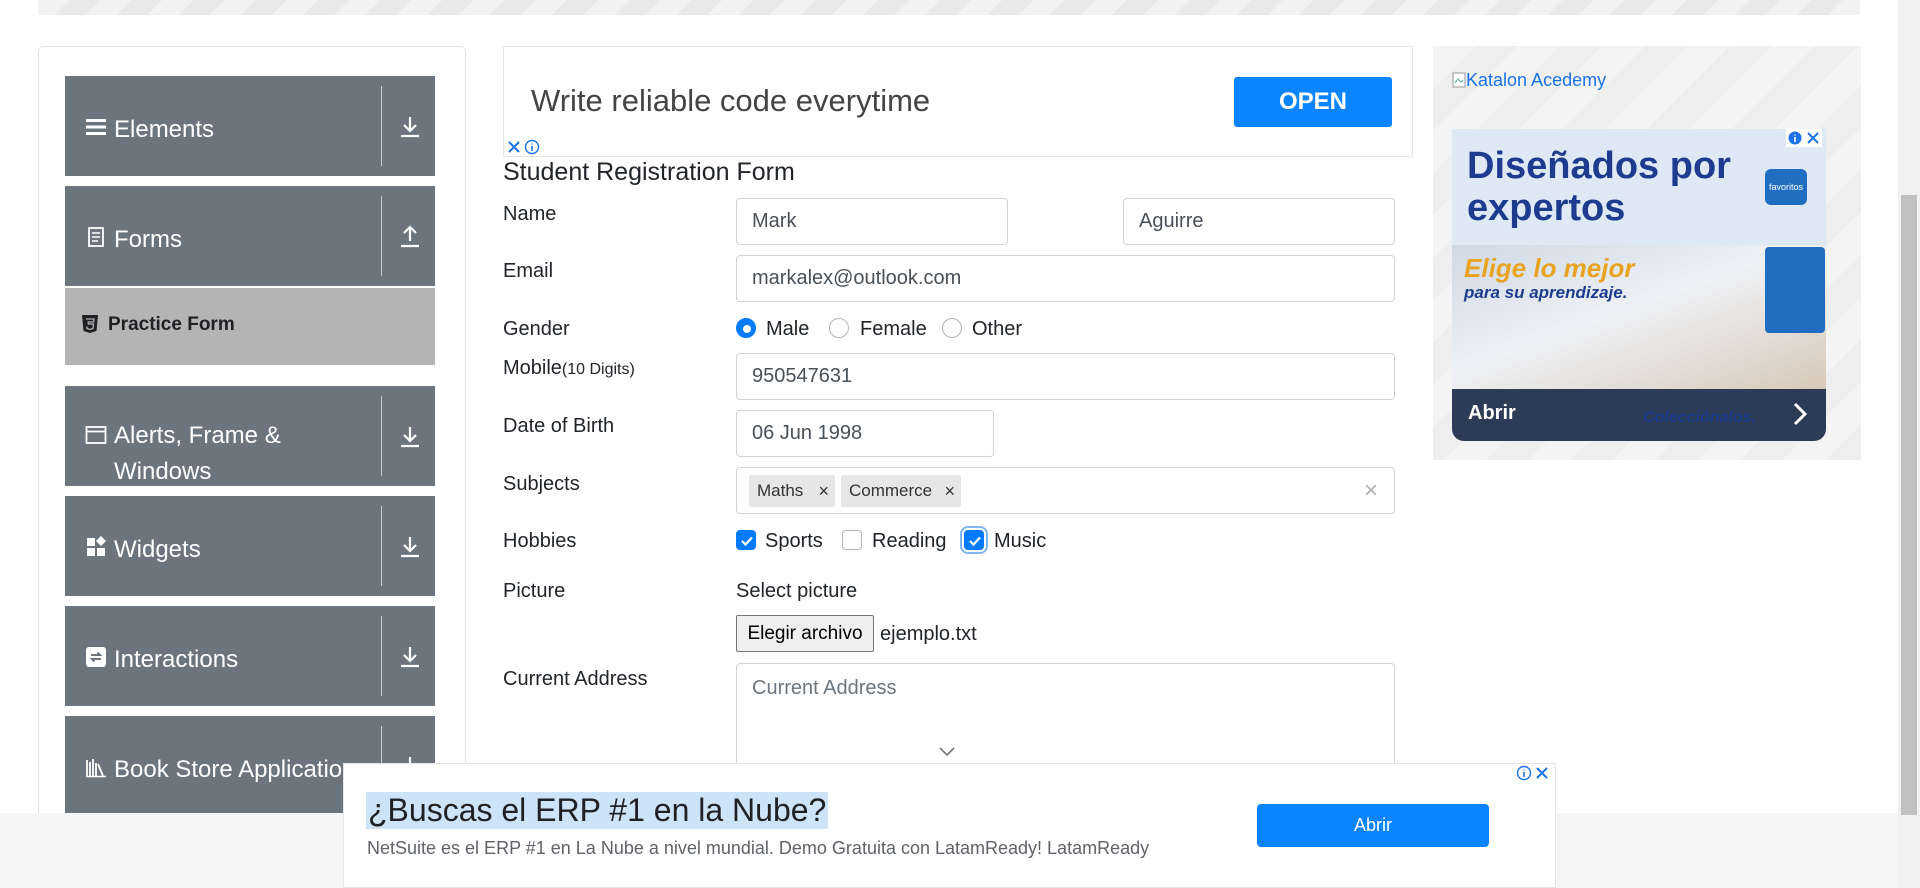 This screenshot has height=888, width=1920. Describe the element at coordinates (1371, 490) in the screenshot. I see `clear-icon: ×` at that location.